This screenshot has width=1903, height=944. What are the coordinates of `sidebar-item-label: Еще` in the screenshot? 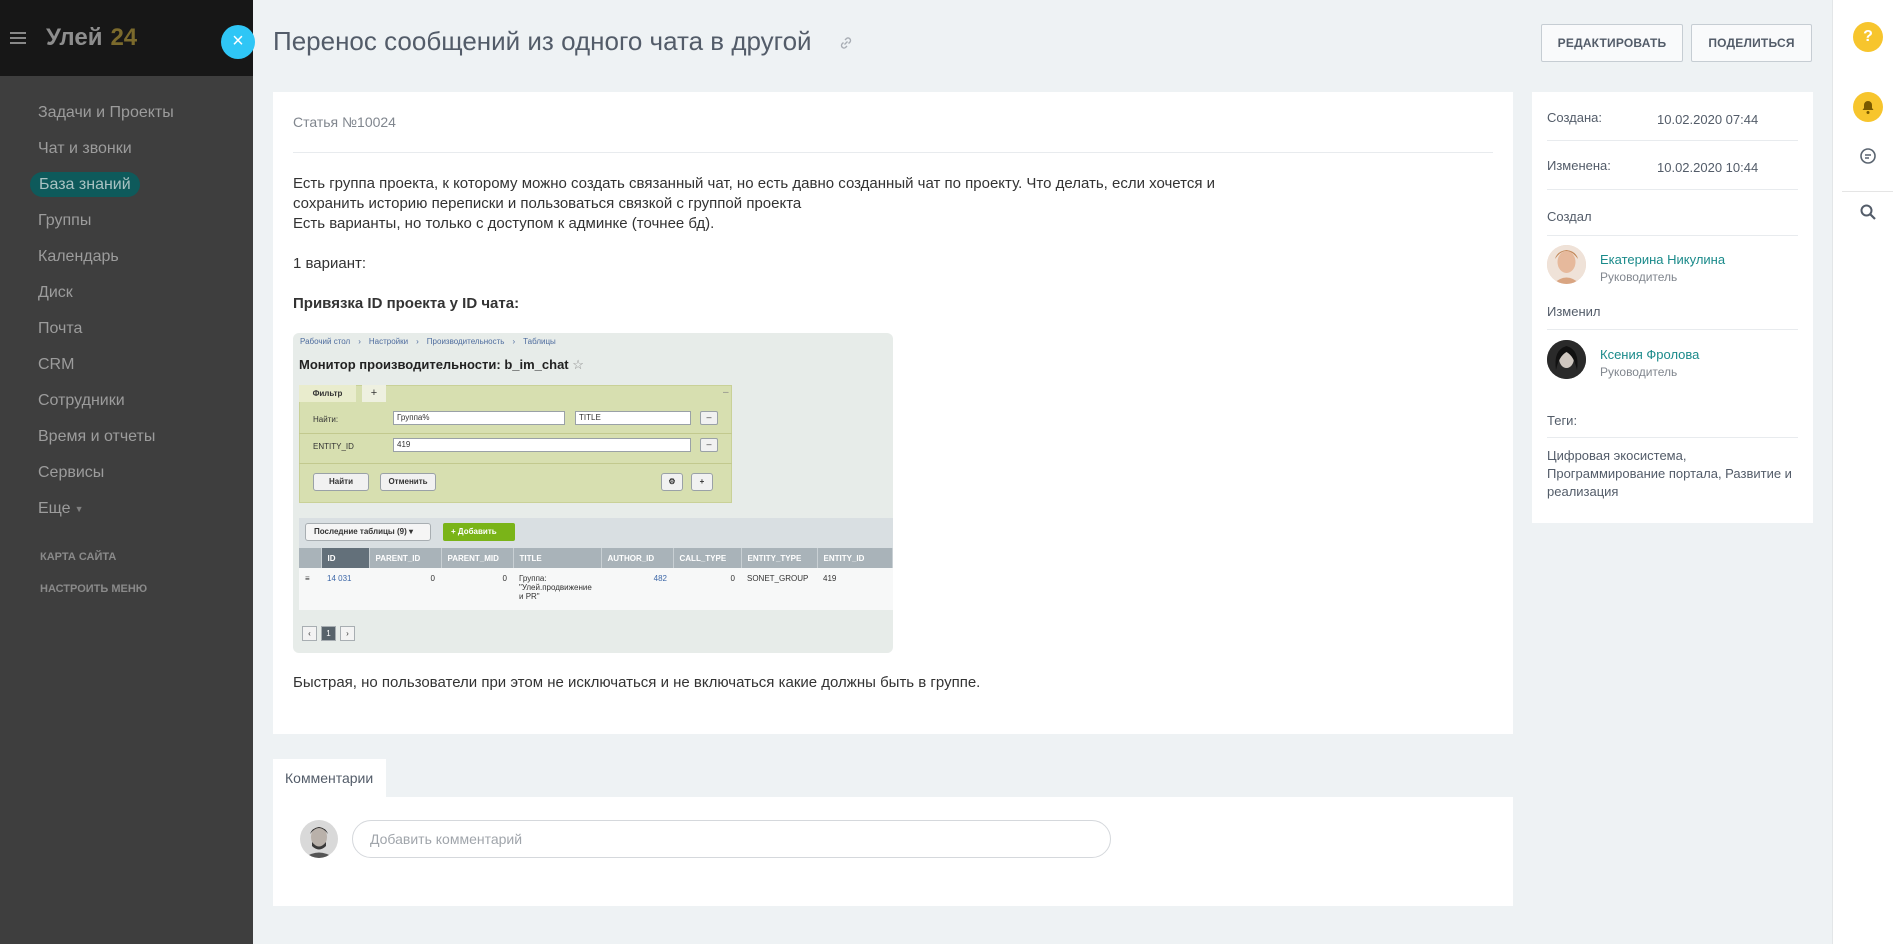 It's located at (54, 509).